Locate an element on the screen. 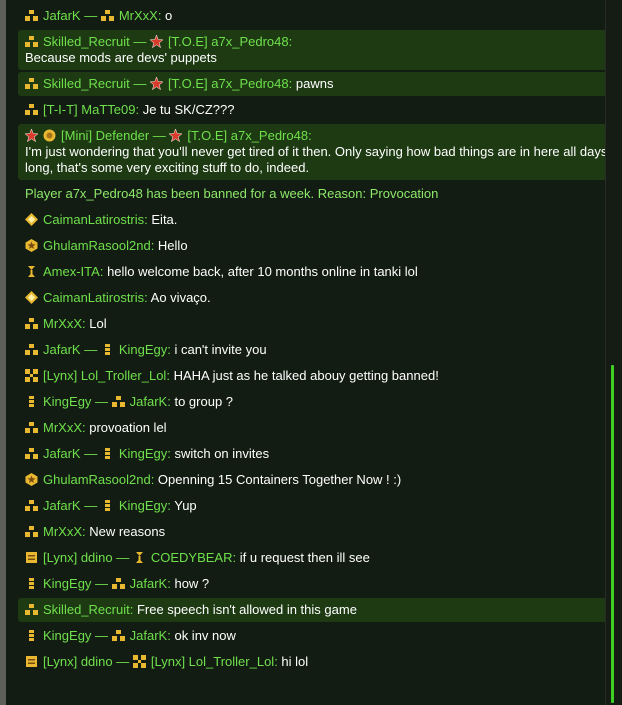 The width and height of the screenshot is (622, 705). gold-chevron-icon is located at coordinates (31, 271).